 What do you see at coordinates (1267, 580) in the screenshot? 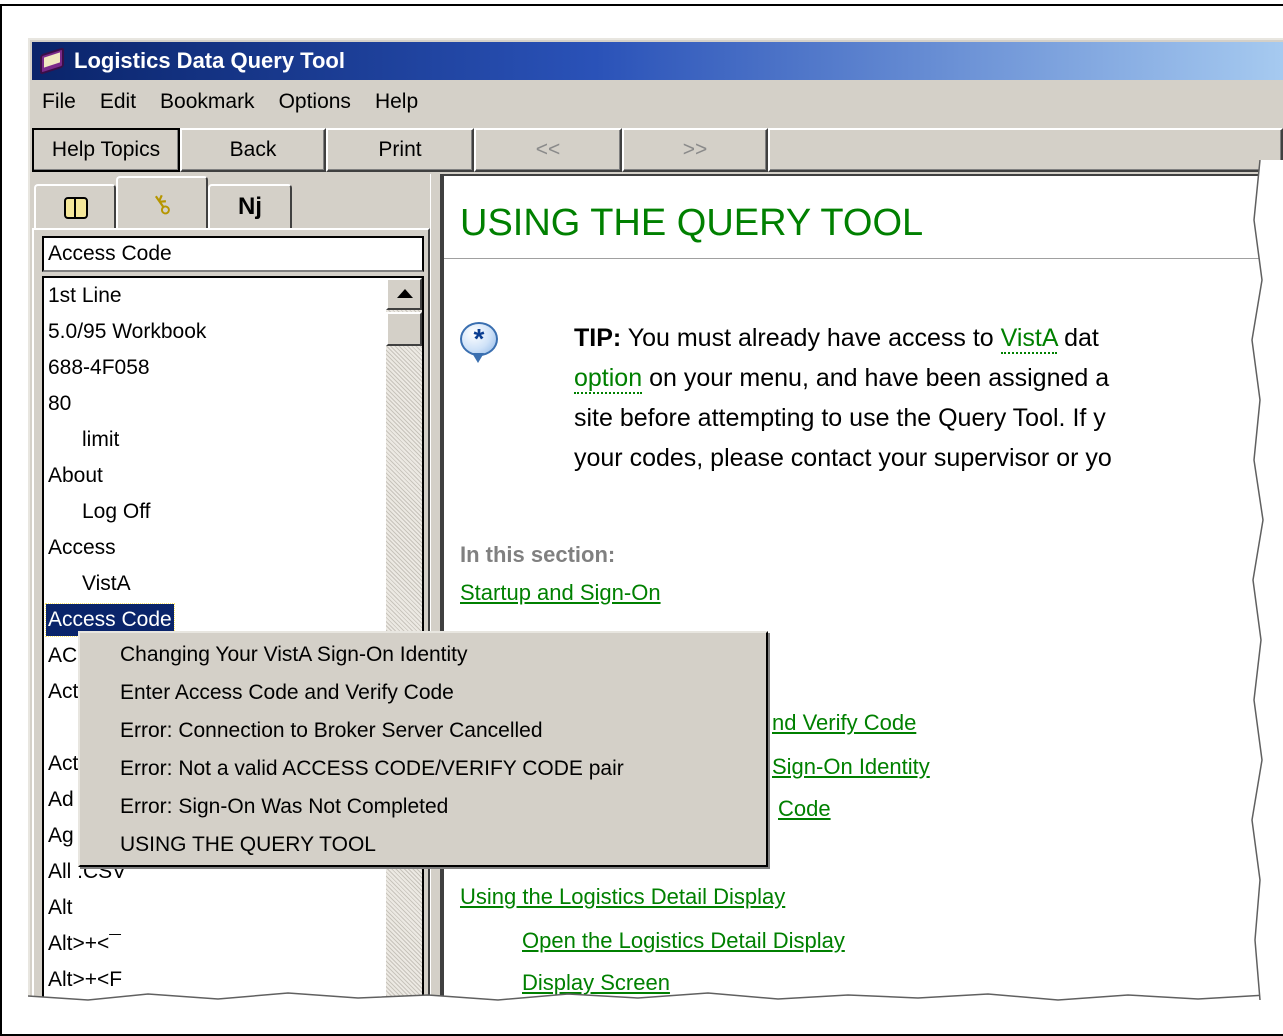
I see `torn-right-edge` at bounding box center [1267, 580].